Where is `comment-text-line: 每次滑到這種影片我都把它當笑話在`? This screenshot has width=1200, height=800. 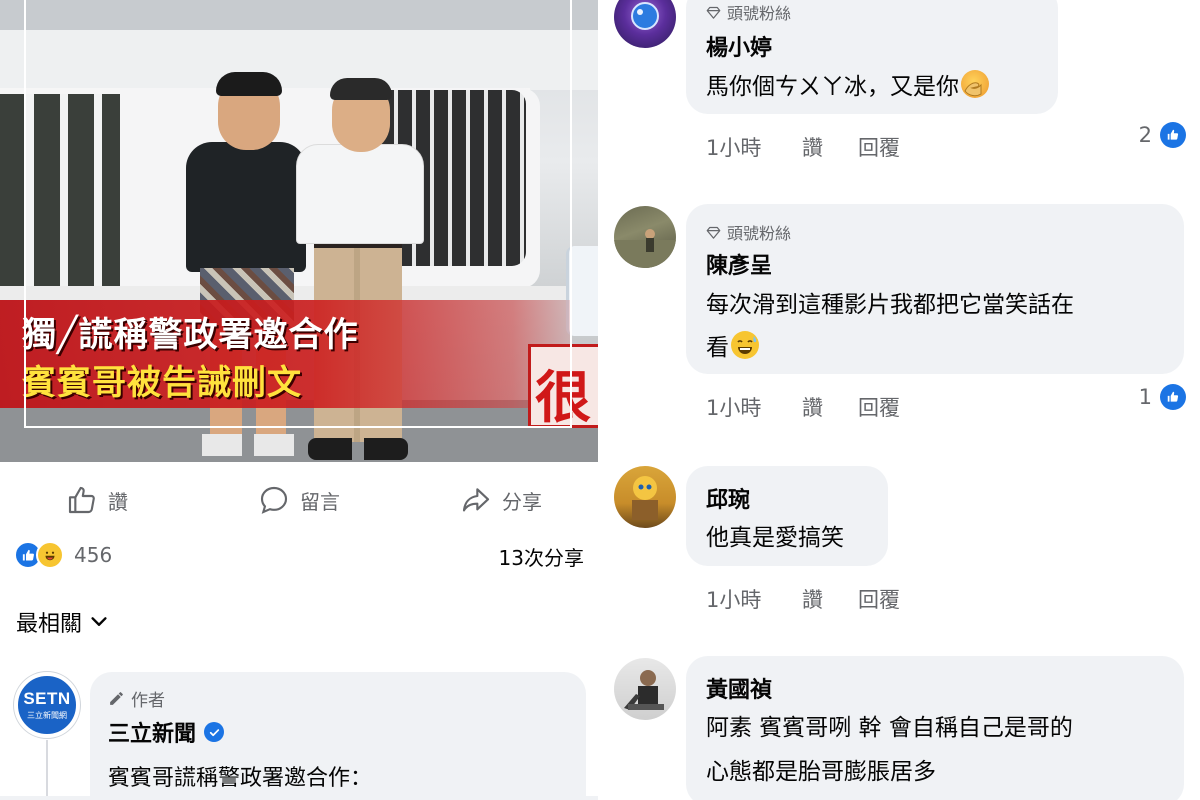 comment-text-line: 每次滑到這種影片我都把它當笑話在 is located at coordinates (890, 305).